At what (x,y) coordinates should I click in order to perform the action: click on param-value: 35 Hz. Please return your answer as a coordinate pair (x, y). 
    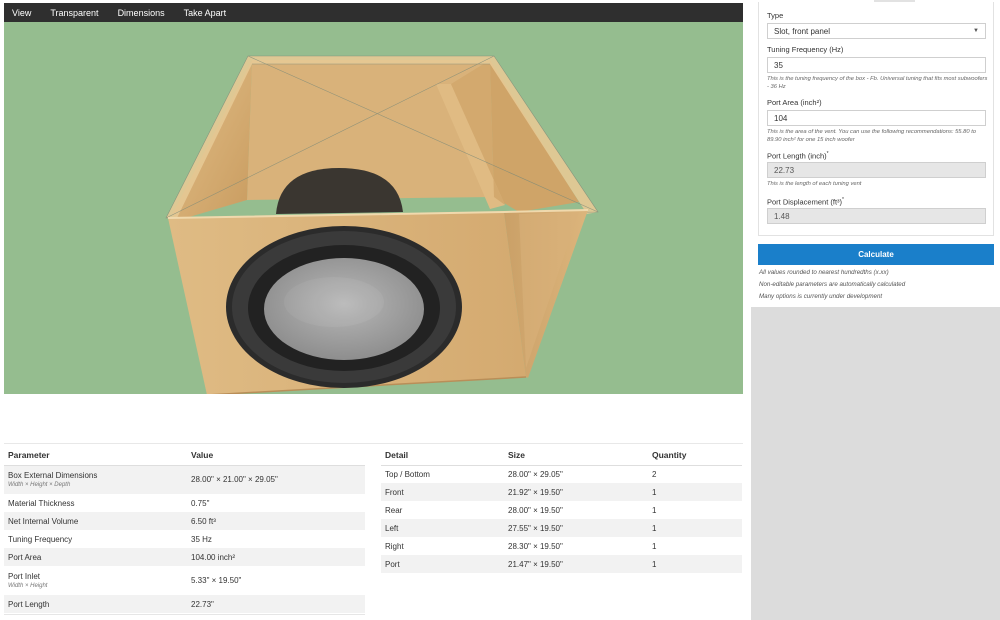
    Looking at the image, I should click on (201, 539).